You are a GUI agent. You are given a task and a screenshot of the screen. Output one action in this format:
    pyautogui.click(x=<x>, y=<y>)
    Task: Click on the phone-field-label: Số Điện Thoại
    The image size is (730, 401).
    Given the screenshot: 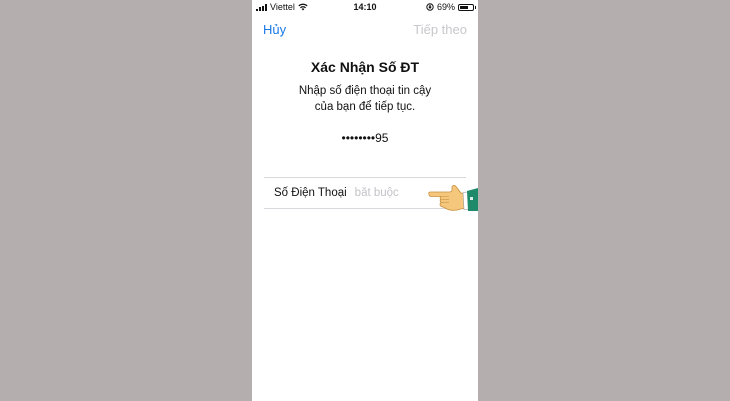 What is the action you would take?
    pyautogui.click(x=310, y=193)
    